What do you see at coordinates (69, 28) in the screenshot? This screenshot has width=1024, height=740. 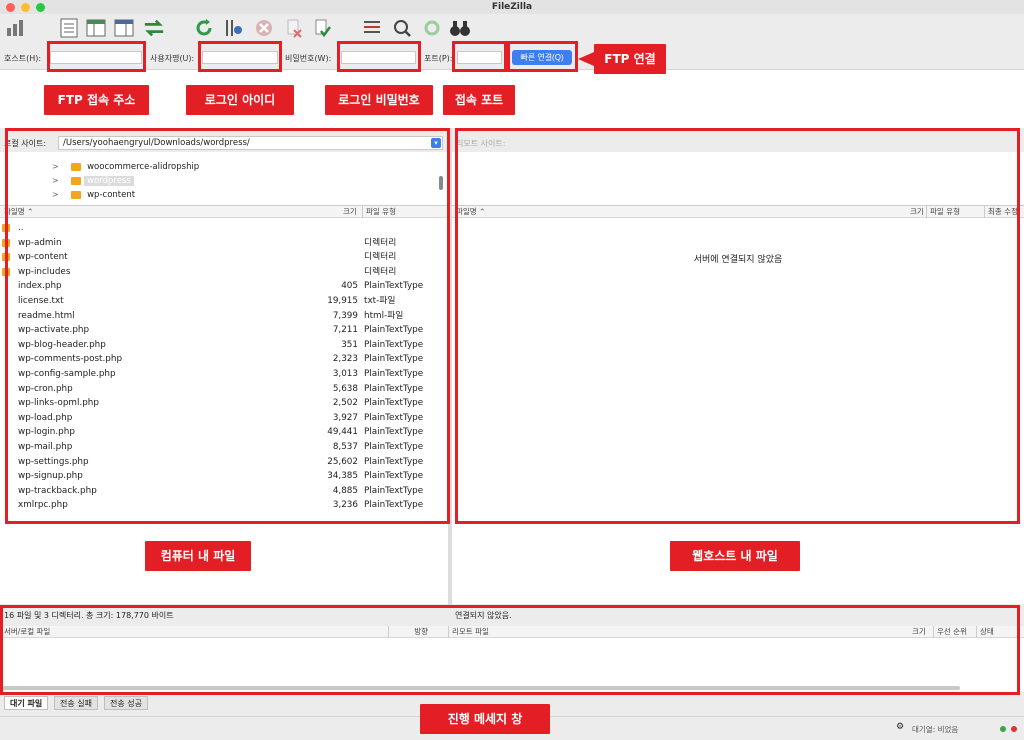 I see `message-log-toggle-icon` at bounding box center [69, 28].